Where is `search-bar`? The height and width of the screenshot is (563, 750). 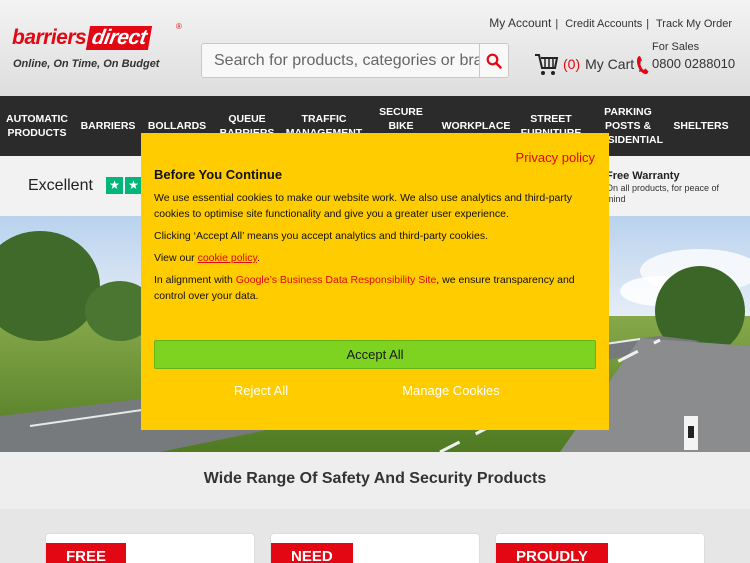
search-bar is located at coordinates (355, 60).